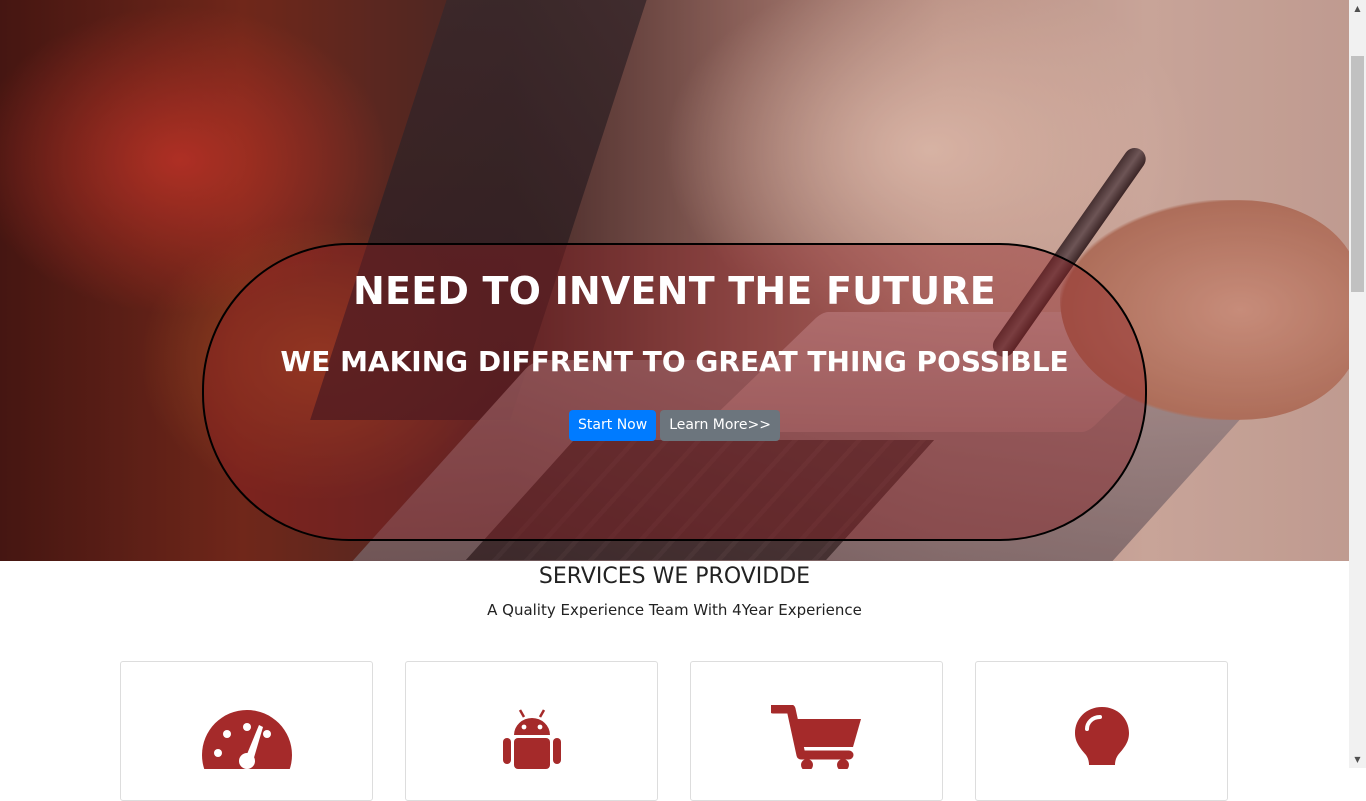 Image resolution: width=1366 pixels, height=801 pixels. Describe the element at coordinates (246, 739) in the screenshot. I see `speedometer-icon` at that location.